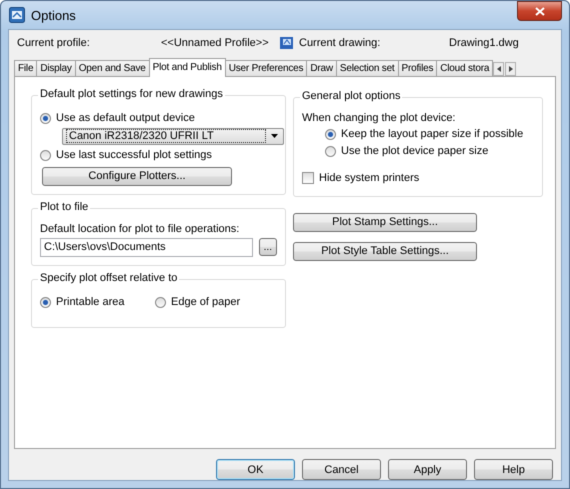 The image size is (570, 489). I want to click on tab: Selection set, so click(367, 68).